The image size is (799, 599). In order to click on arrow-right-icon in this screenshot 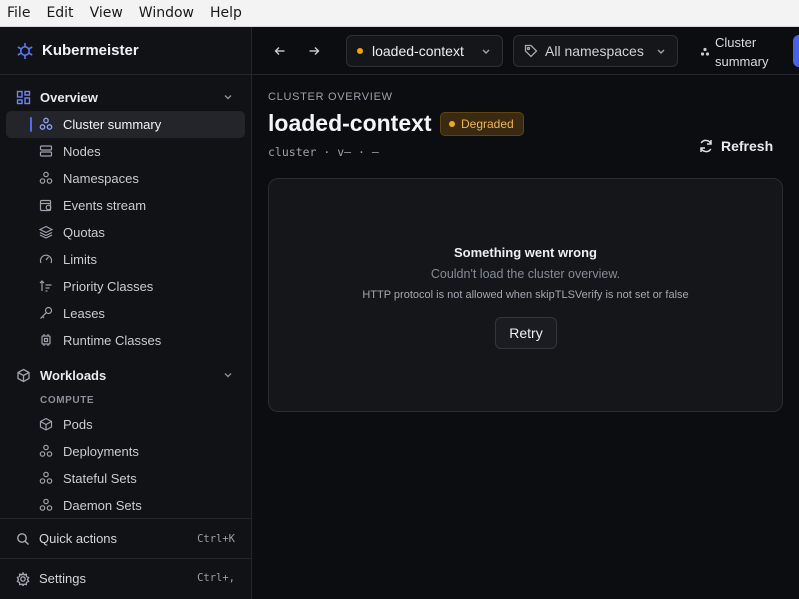, I will do `click(314, 51)`.